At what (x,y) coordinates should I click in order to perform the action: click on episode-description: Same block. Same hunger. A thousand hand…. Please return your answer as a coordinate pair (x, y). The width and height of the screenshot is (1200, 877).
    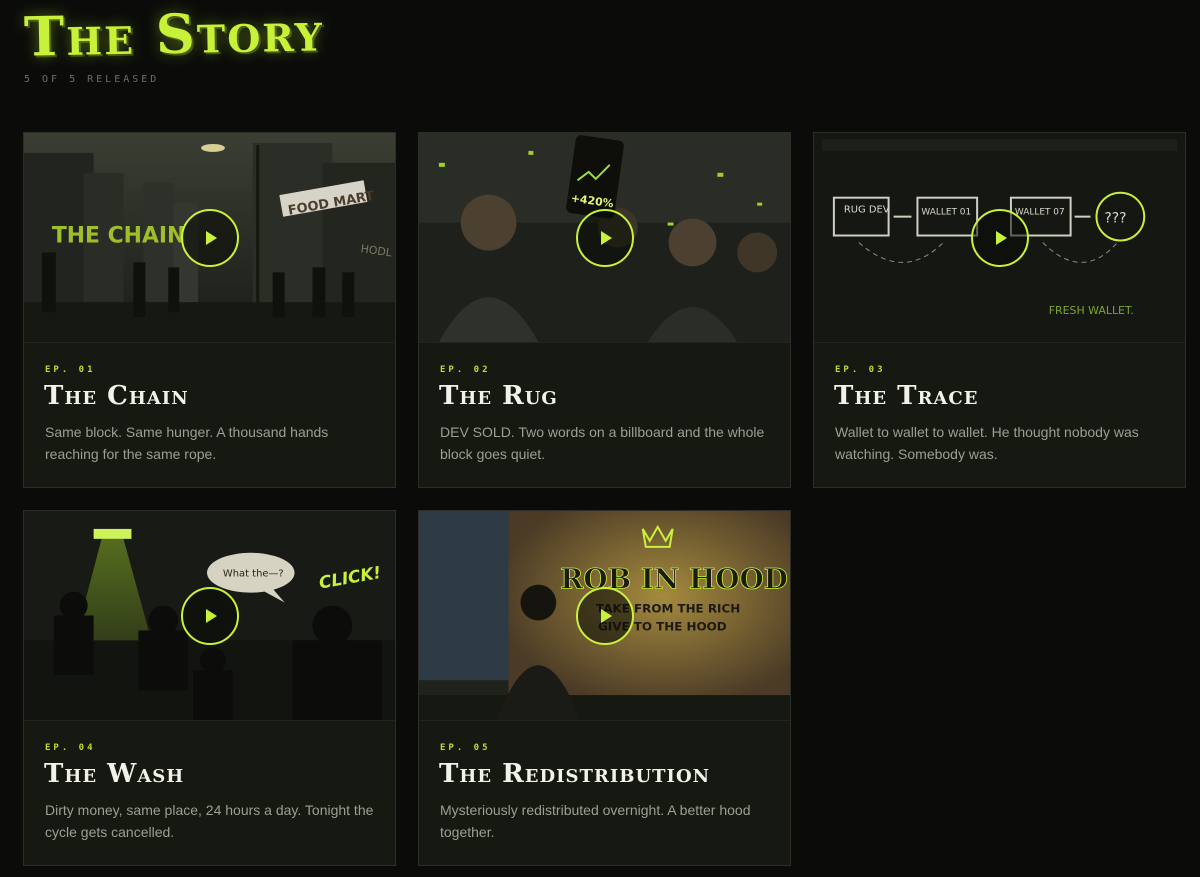
    Looking at the image, I should click on (187, 443).